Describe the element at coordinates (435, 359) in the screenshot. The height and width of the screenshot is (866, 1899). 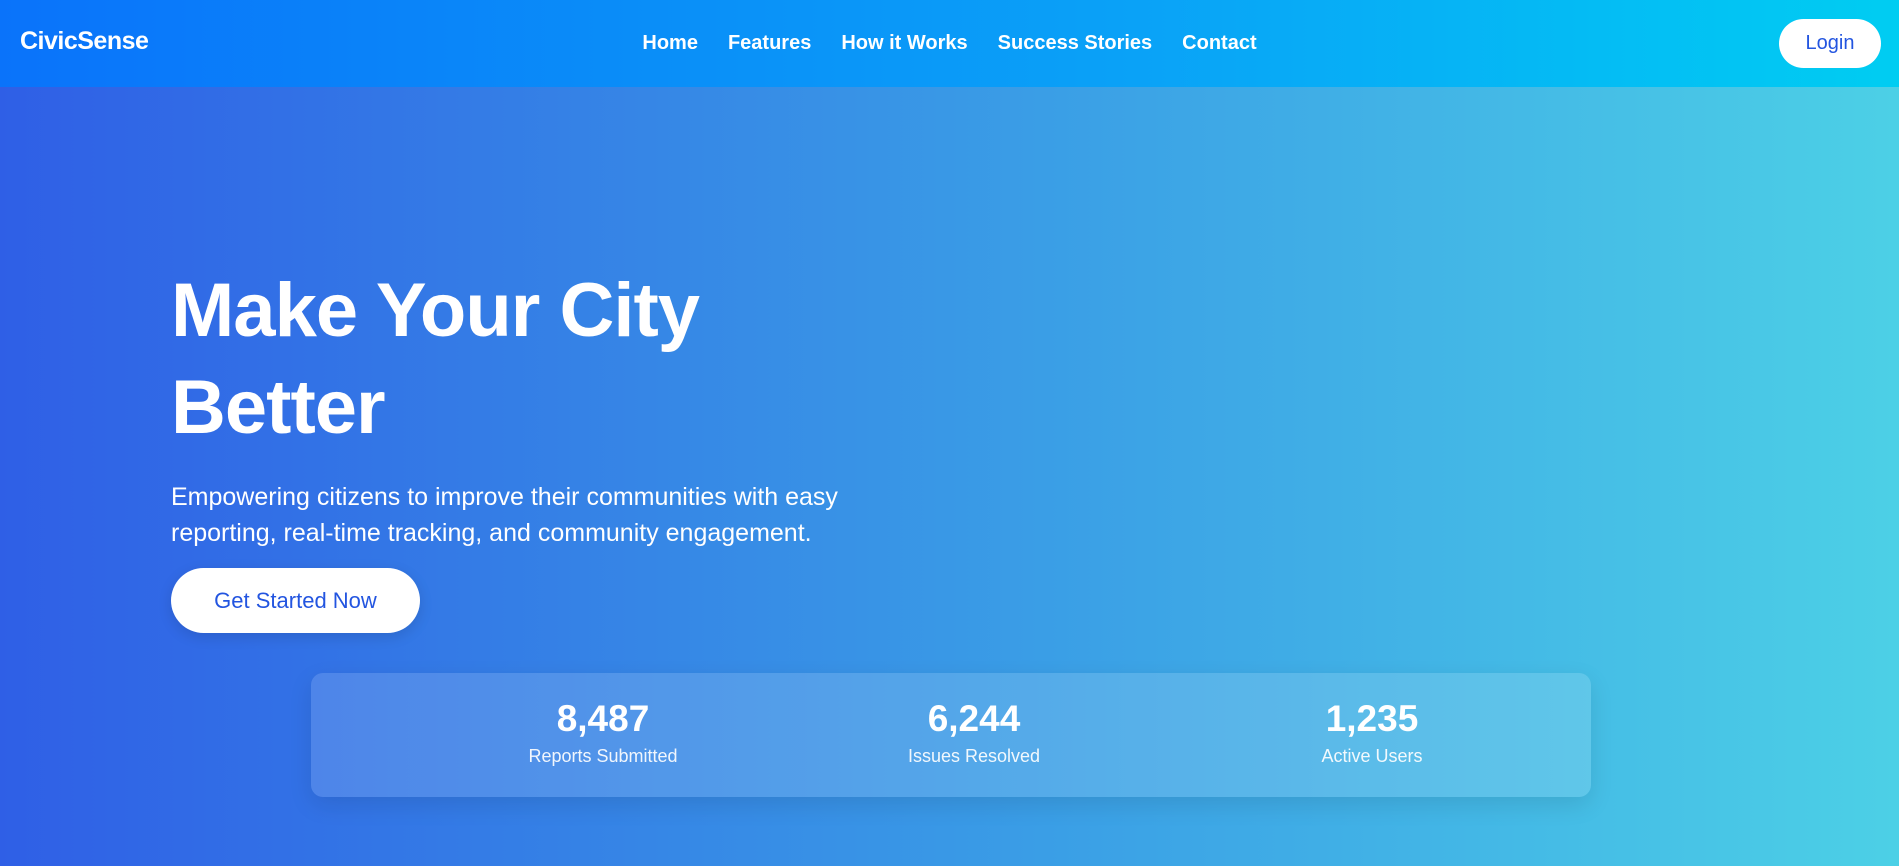
I see `hero-title: Make Your City Better` at that location.